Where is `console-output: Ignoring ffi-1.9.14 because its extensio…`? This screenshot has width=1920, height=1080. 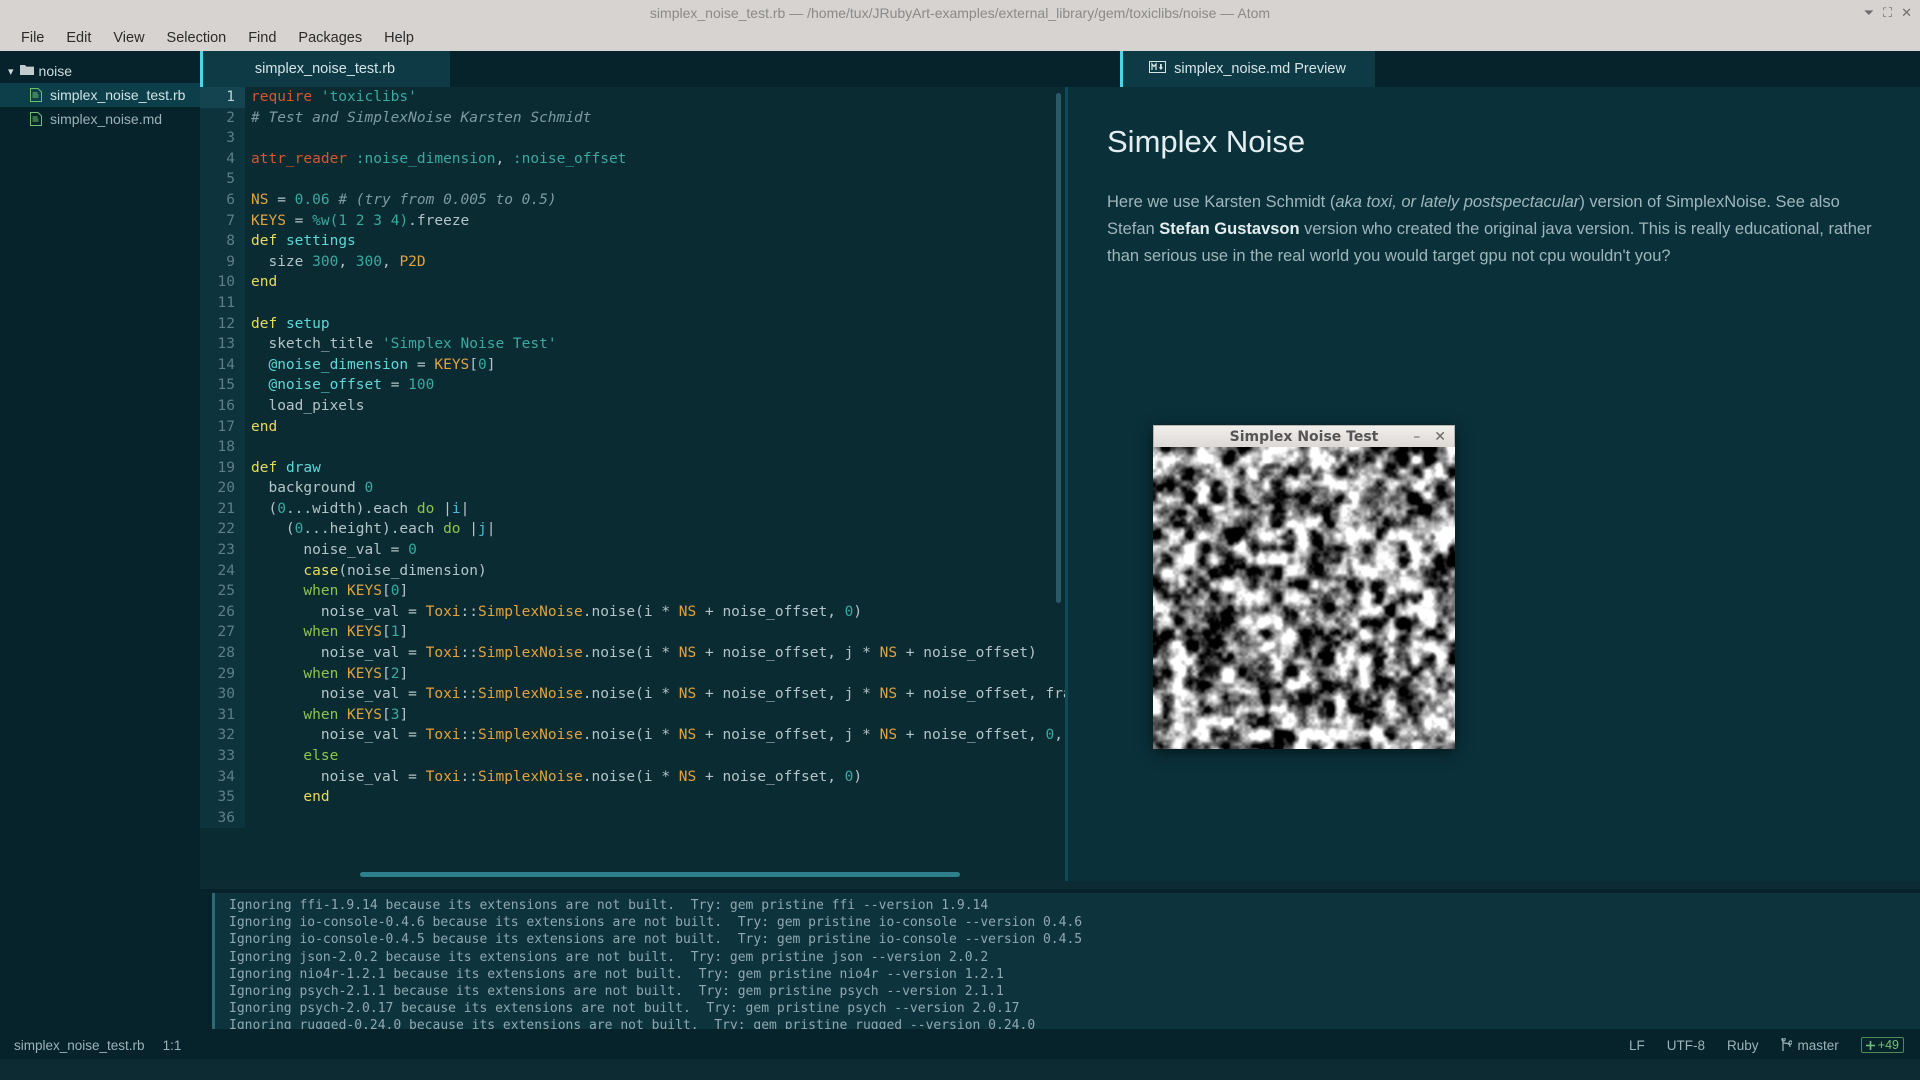 console-output: Ignoring ffi-1.9.14 because its extensio… is located at coordinates (1066, 961).